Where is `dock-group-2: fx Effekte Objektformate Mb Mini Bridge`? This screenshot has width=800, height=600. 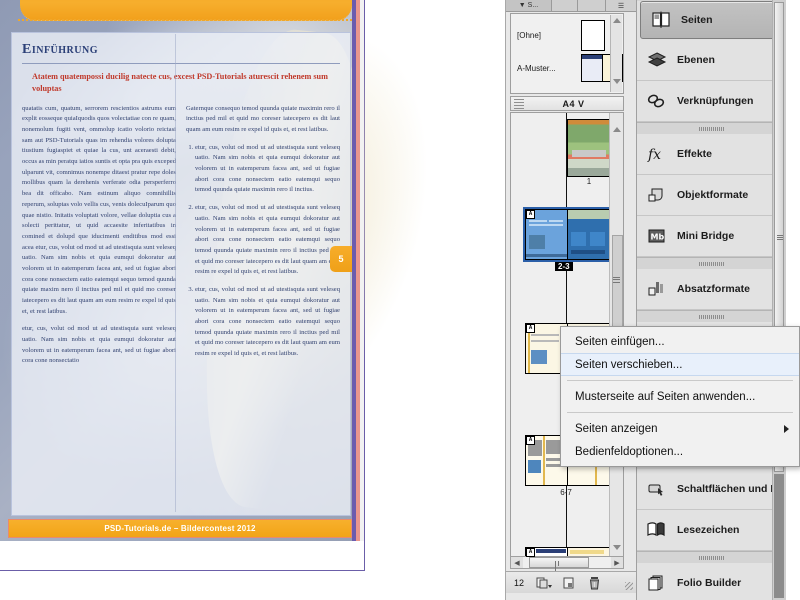
dock-group-2: fx Effekte Objektformate Mb Mini Bridge is located at coordinates (711, 196).